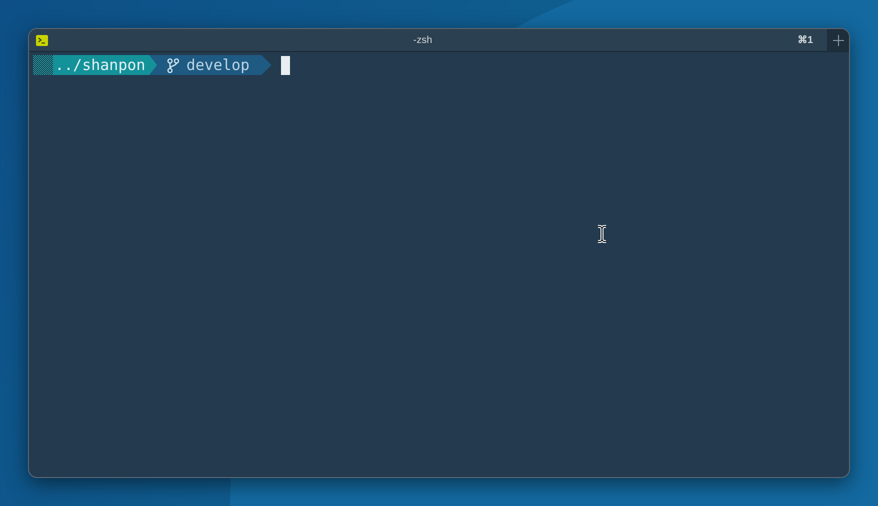 The image size is (878, 506). What do you see at coordinates (43, 65) in the screenshot?
I see `prompt-start-pattern` at bounding box center [43, 65].